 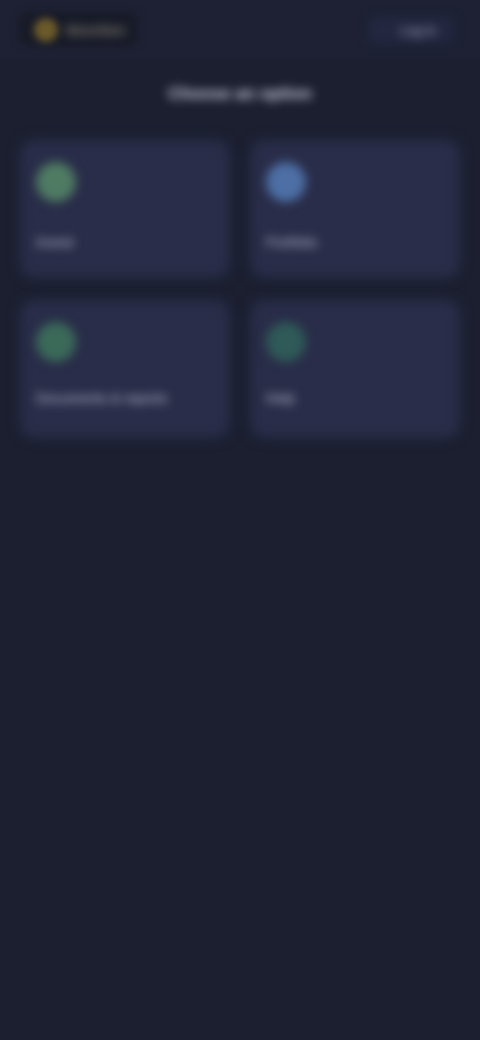 I want to click on logo-icon, so click(x=46, y=30).